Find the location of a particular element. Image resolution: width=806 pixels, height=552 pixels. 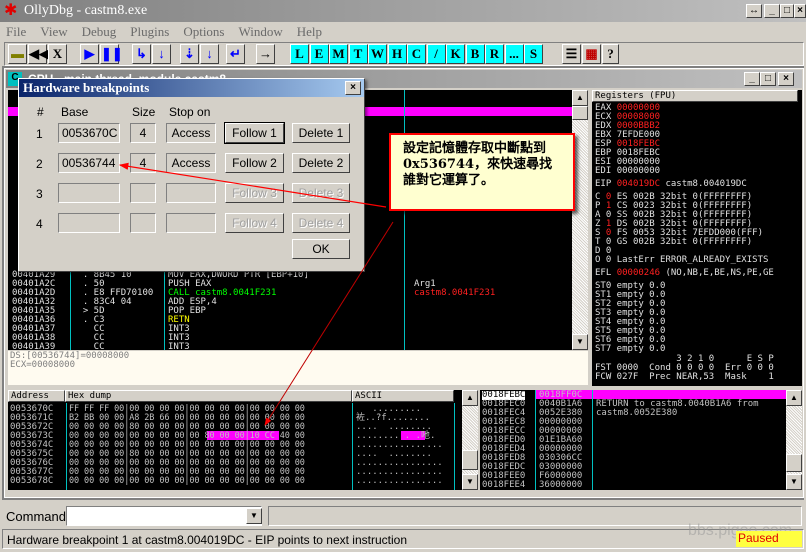

flag-row-part: 0 is located at coordinates (608, 260).